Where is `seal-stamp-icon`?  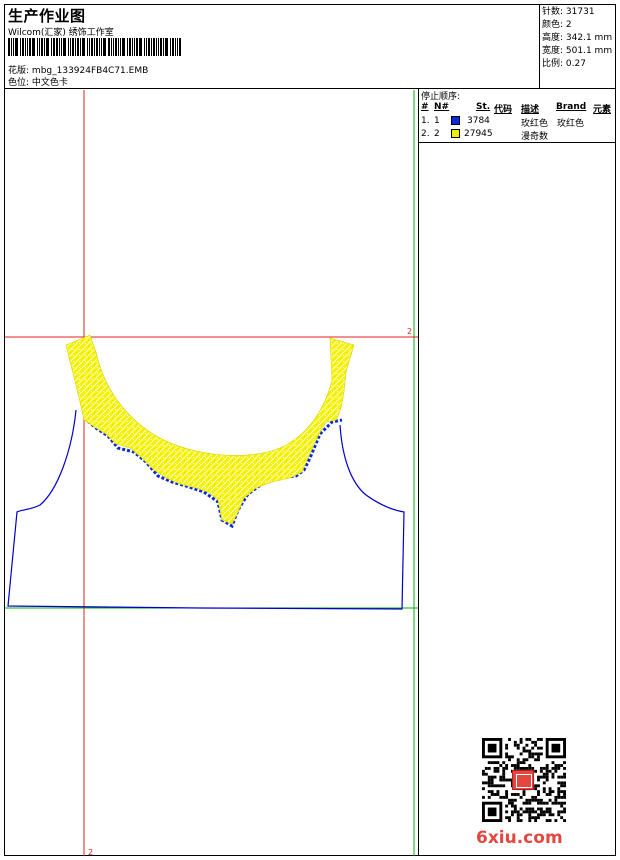 seal-stamp-icon is located at coordinates (523, 780).